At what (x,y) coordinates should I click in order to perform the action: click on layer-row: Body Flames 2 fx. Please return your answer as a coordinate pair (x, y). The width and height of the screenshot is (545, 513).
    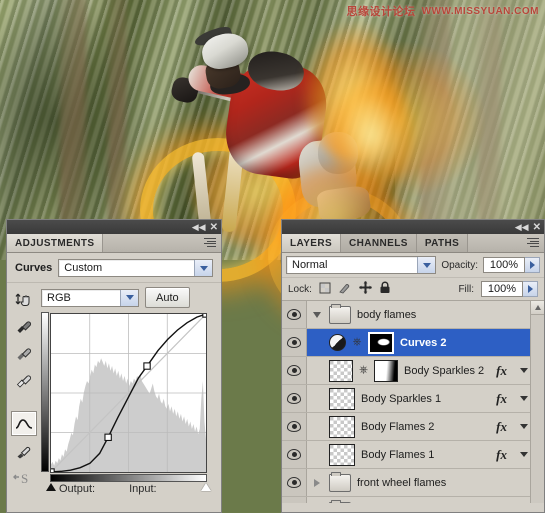
    Looking at the image, I should click on (413, 427).